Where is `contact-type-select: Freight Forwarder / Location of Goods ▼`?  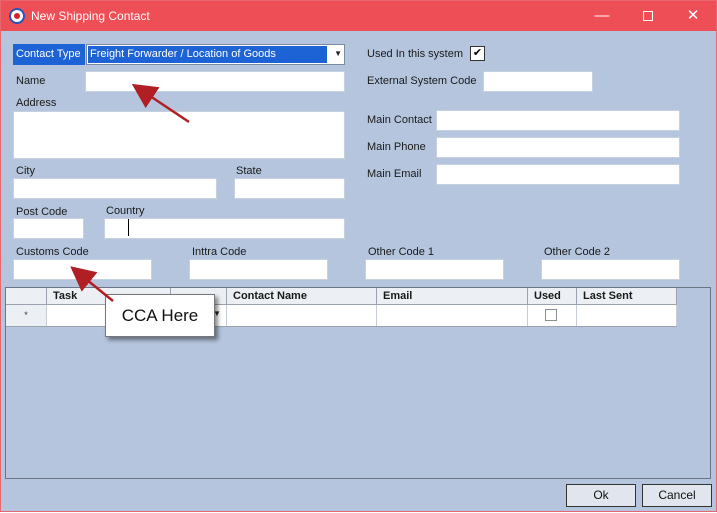 contact-type-select: Freight Forwarder / Location of Goods ▼ is located at coordinates (215, 54).